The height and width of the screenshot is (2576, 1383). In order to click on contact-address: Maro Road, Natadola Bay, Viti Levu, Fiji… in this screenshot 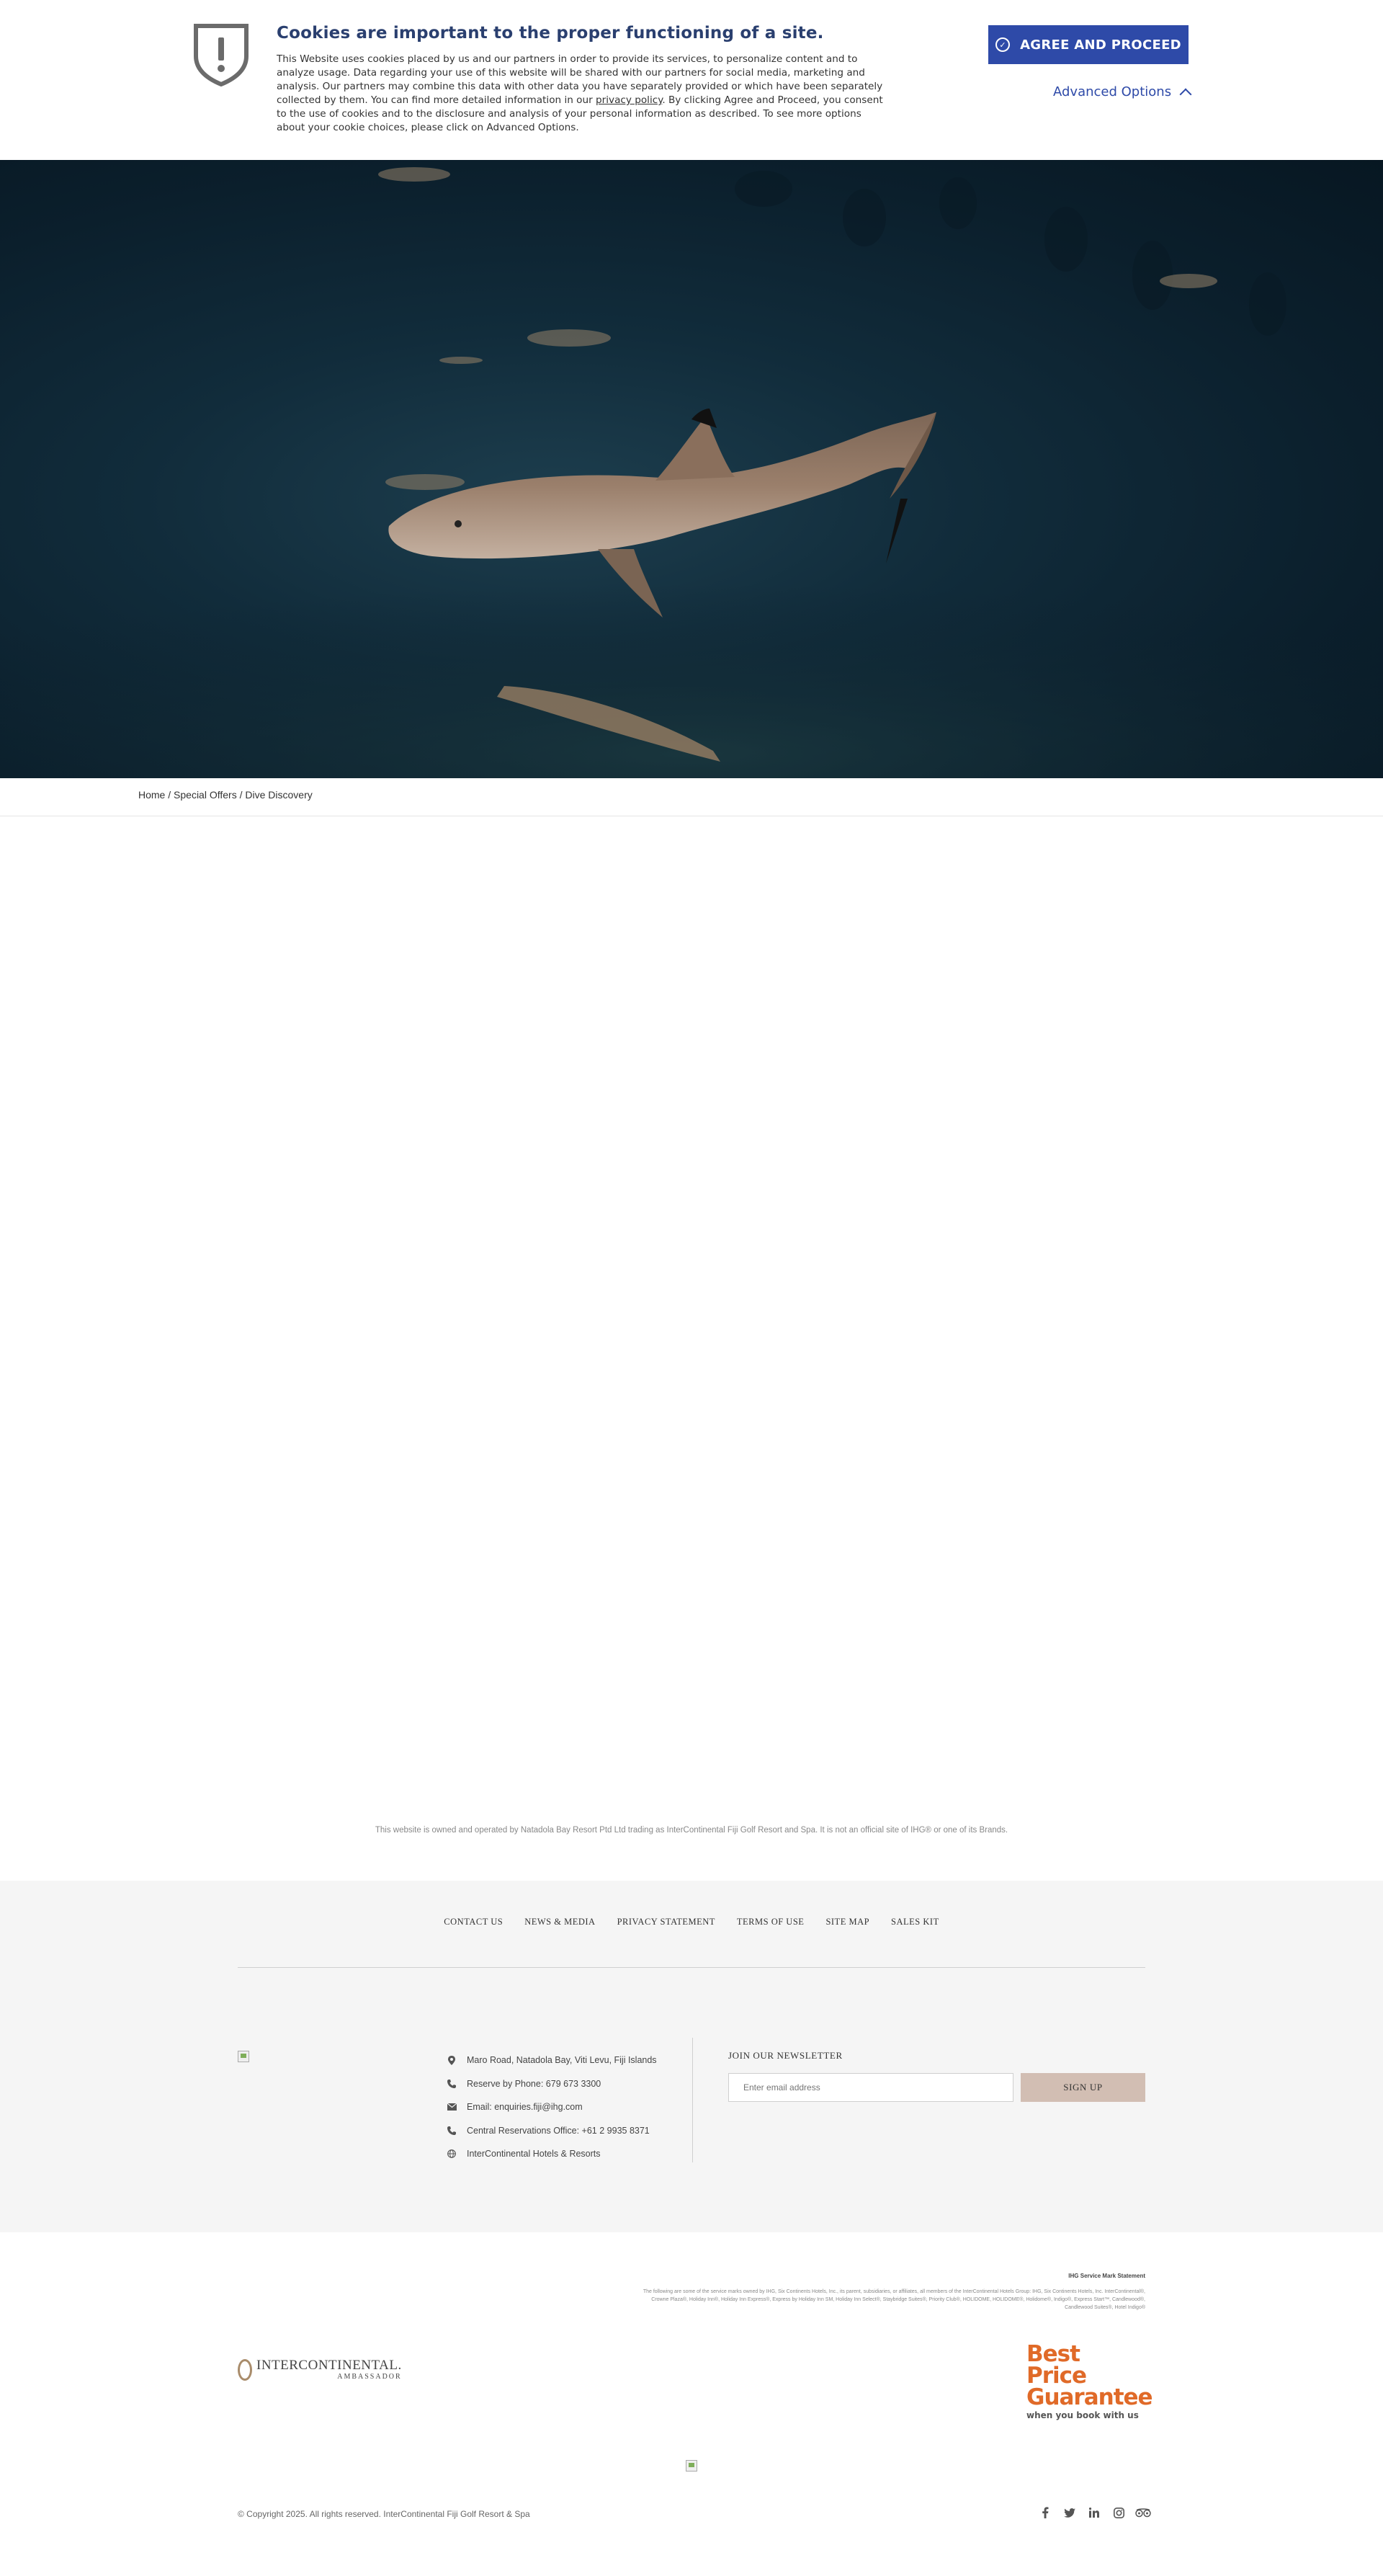, I will do `click(552, 2060)`.